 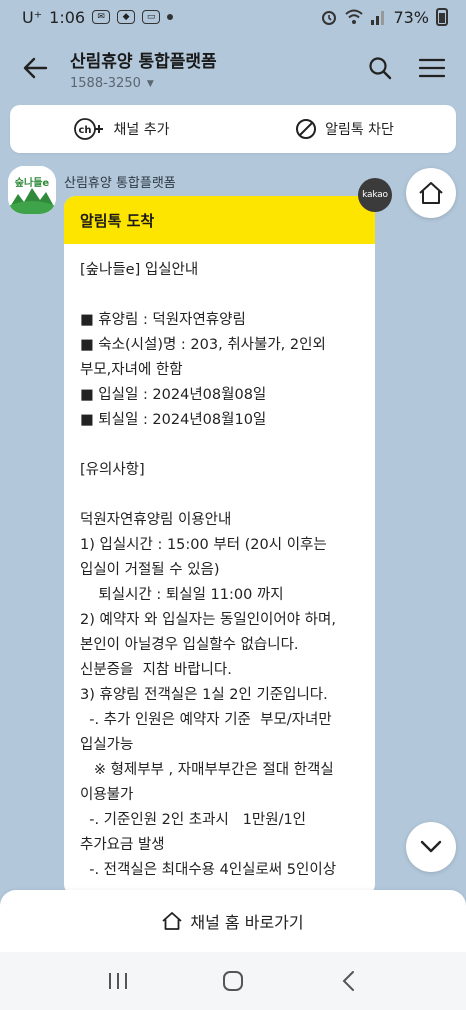 I want to click on forest-logo: 숲나들e, so click(x=32, y=190).